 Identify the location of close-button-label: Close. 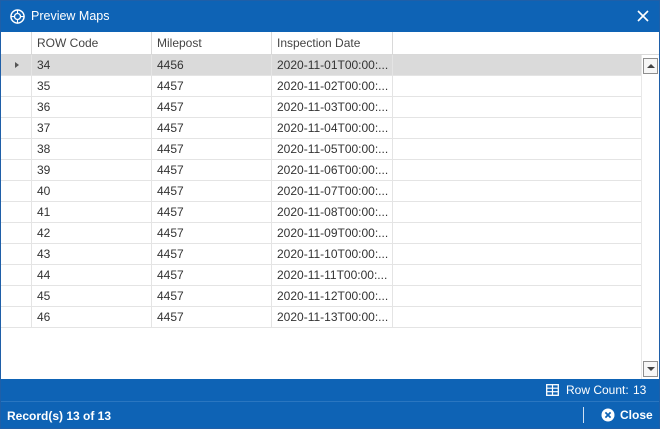
(636, 415).